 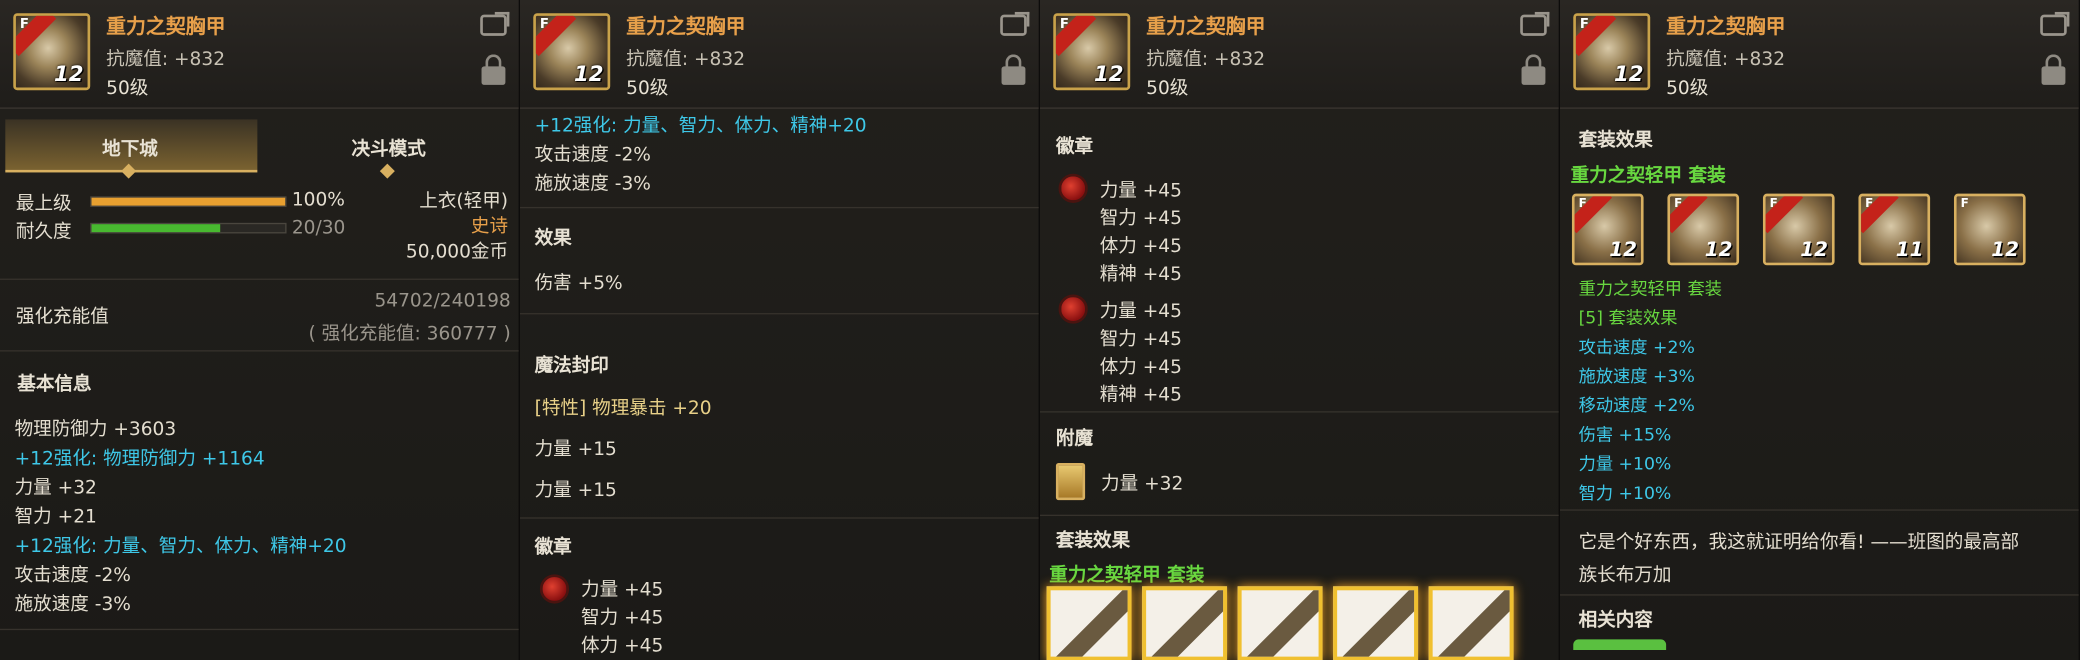 I want to click on flavor-text-line1: 它是个好东西，我这就证明给你看! ——班图的最高部, so click(x=1799, y=542).